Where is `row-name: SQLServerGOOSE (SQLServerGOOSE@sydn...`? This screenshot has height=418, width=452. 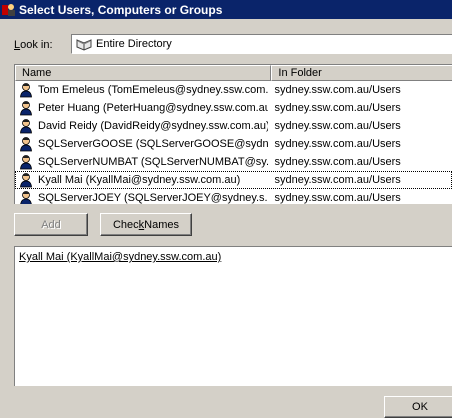 row-name: SQLServerGOOSE (SQLServerGOOSE@sydn... is located at coordinates (153, 144).